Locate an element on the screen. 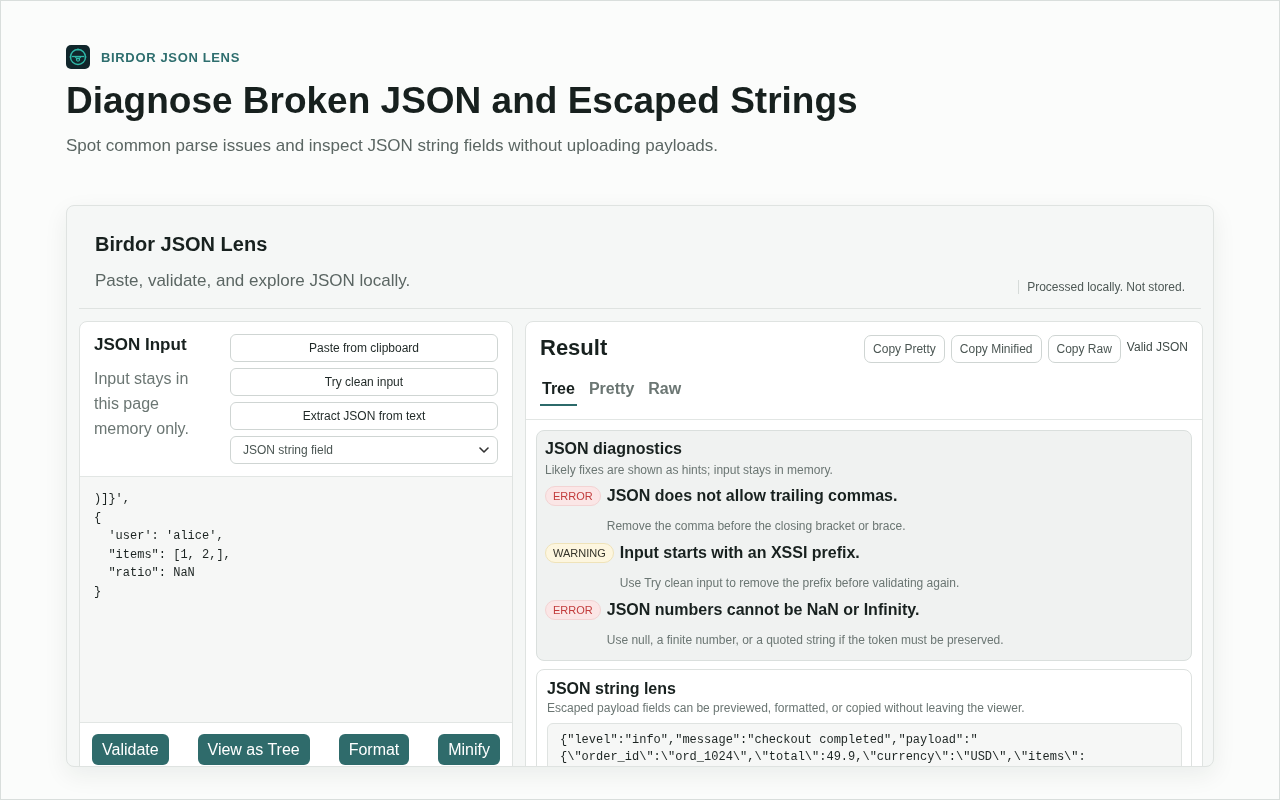 The width and height of the screenshot is (1280, 800). chevron-down-icon is located at coordinates (484, 450).